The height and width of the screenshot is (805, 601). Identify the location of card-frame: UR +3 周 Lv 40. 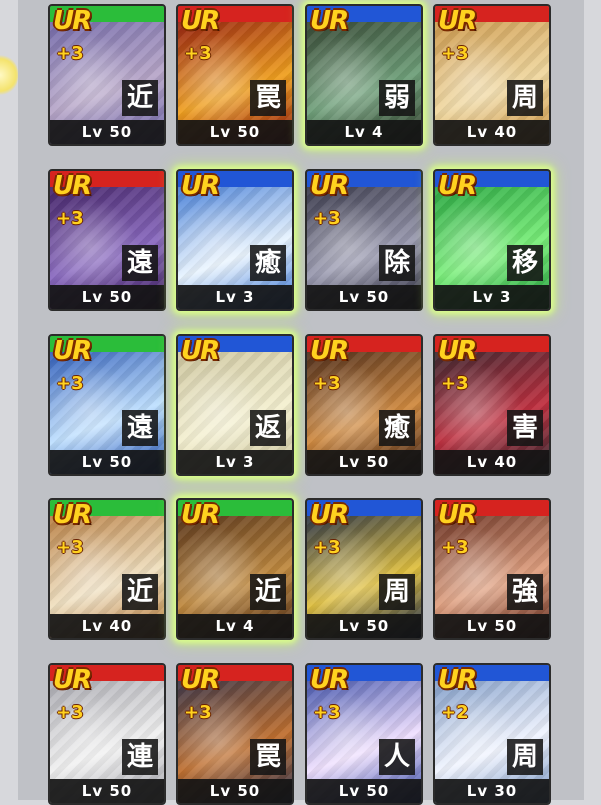
(492, 75).